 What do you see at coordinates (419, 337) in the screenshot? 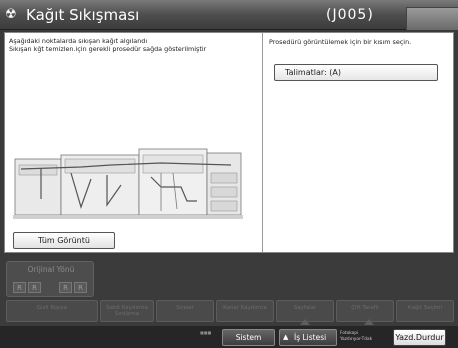
I see `stop-printing-button: Yazd.Durdur` at bounding box center [419, 337].